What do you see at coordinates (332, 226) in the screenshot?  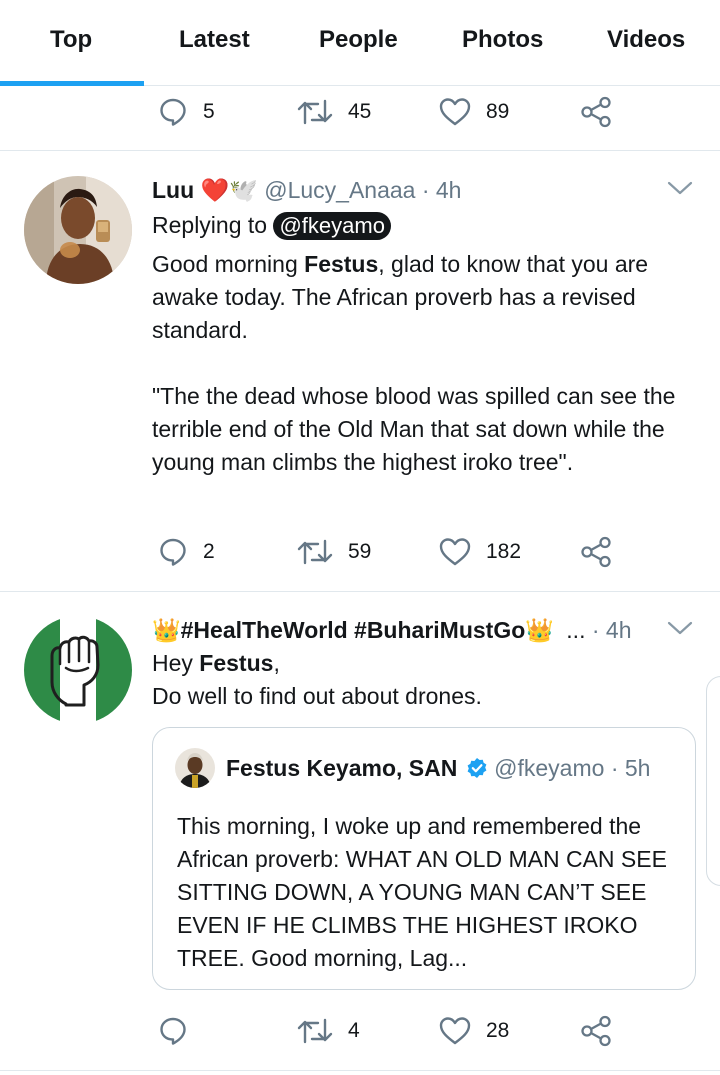 I see `replying-mention: @fkeyamo` at bounding box center [332, 226].